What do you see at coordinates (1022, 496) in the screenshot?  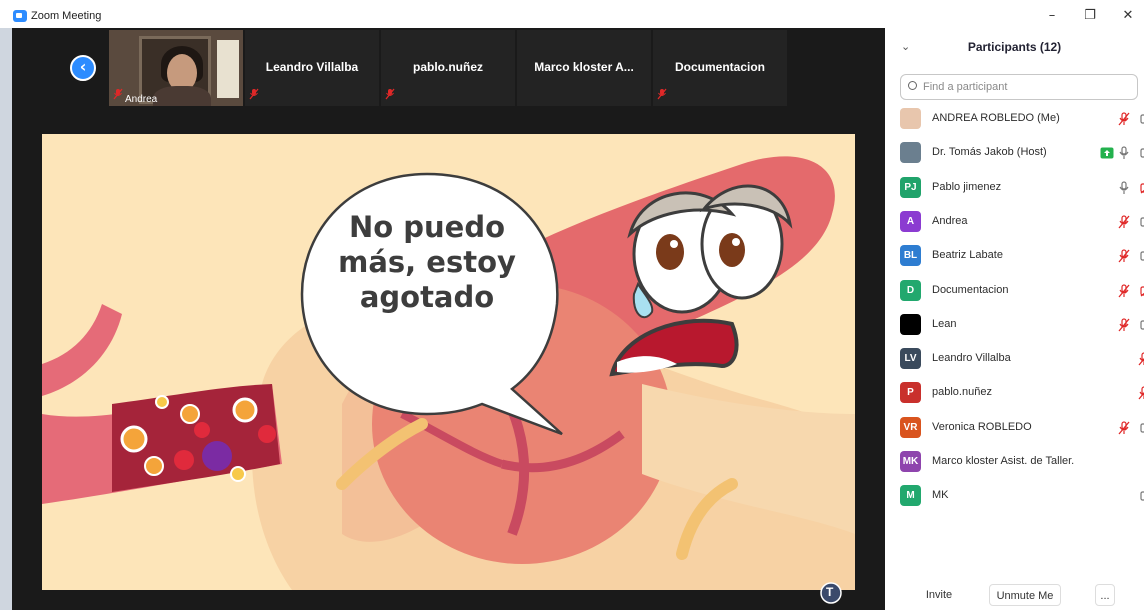 I see `participant-row: M MK` at bounding box center [1022, 496].